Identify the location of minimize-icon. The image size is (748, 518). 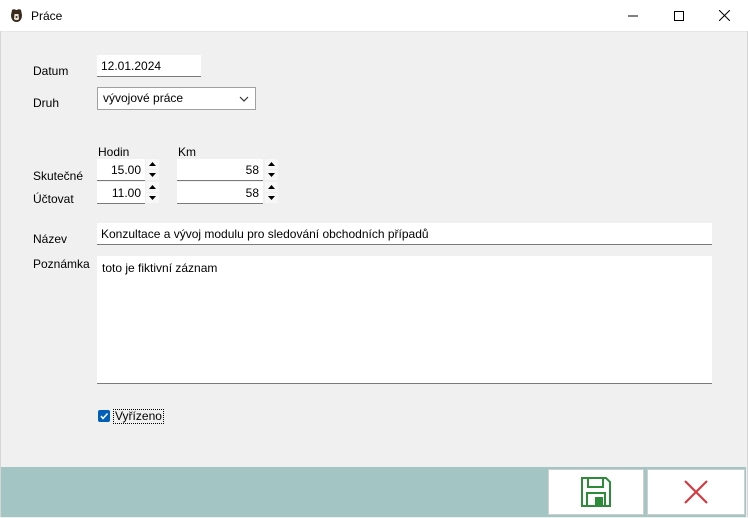
(633, 15).